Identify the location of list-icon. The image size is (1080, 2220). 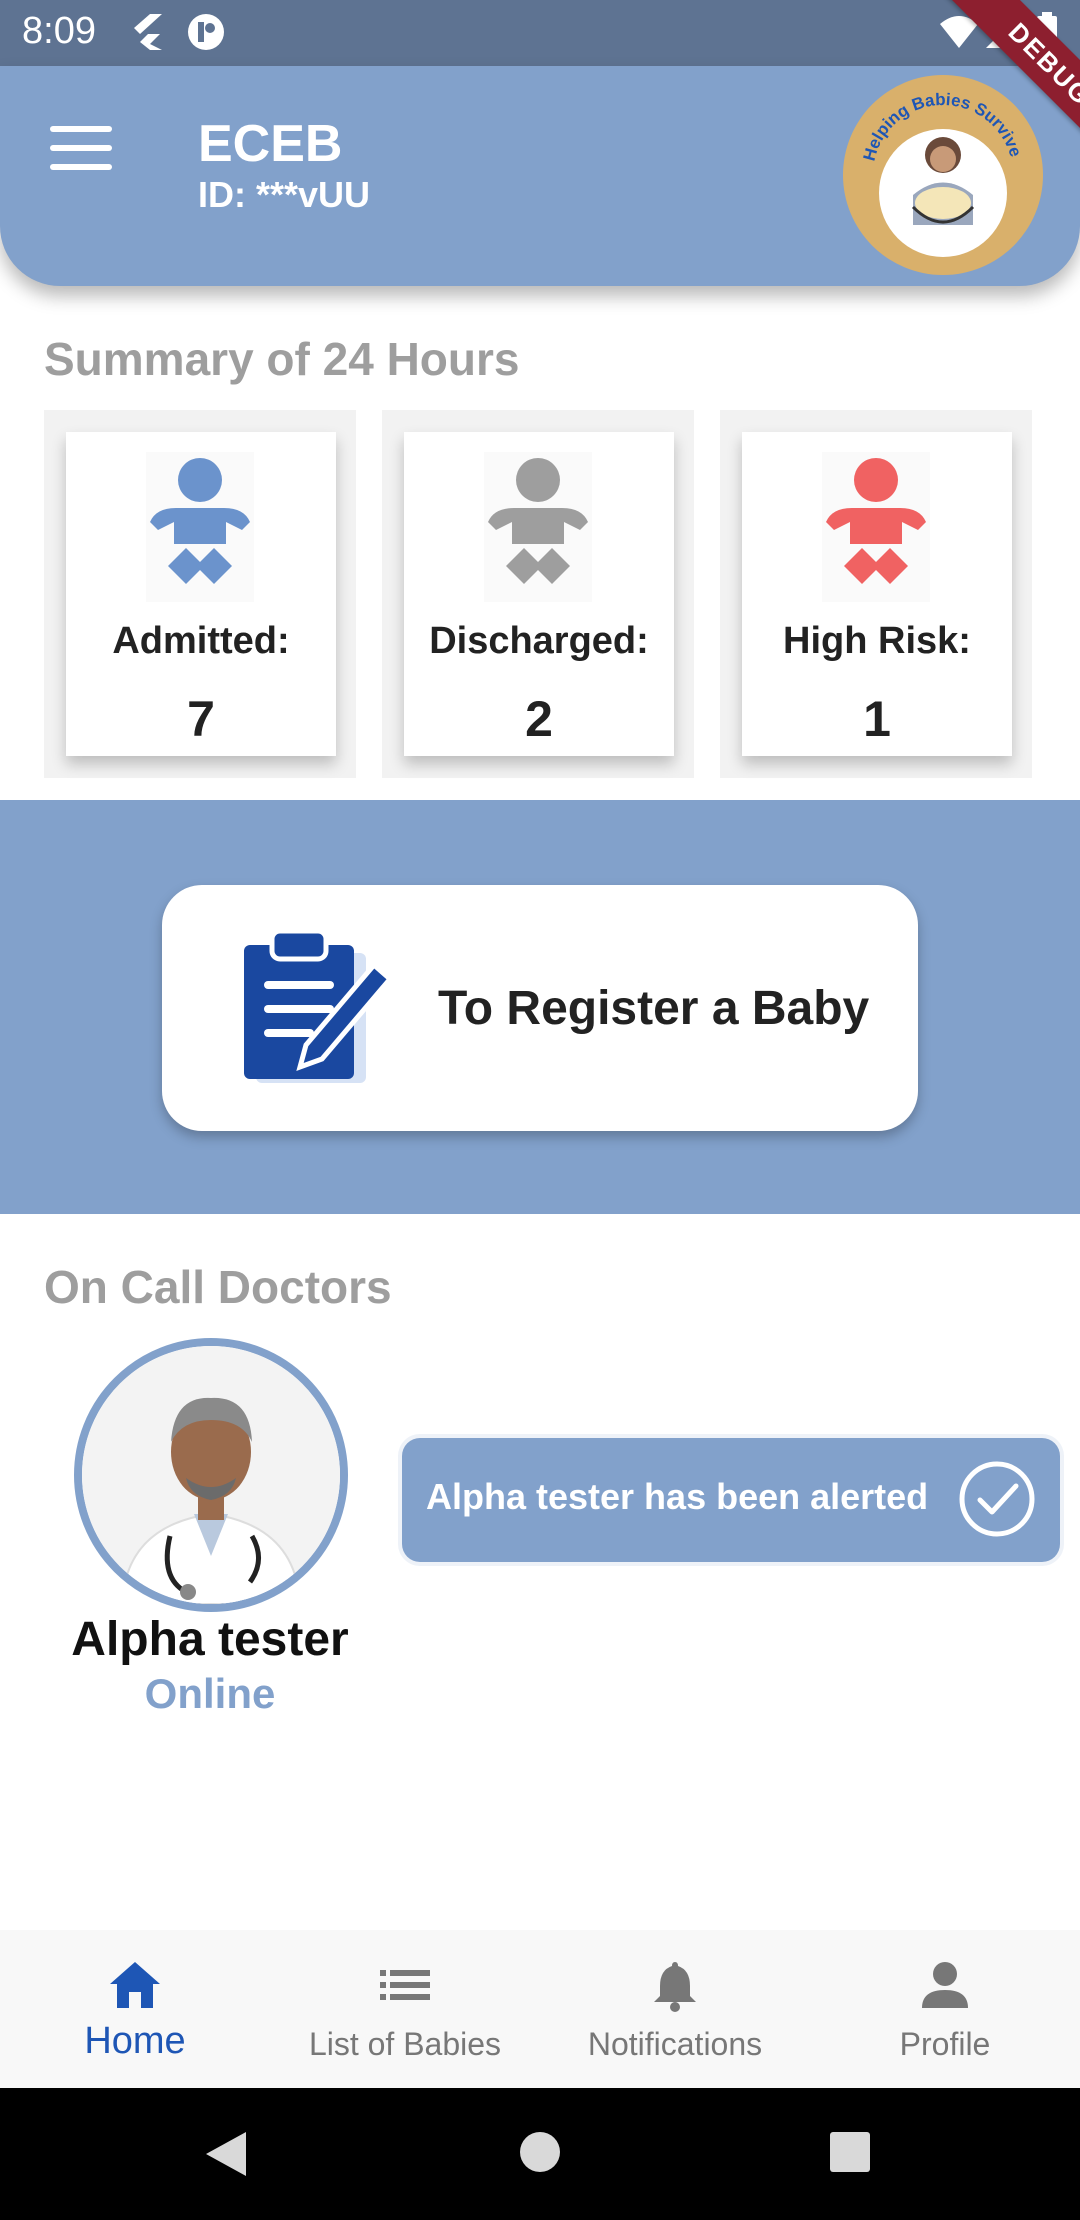
(405, 1985).